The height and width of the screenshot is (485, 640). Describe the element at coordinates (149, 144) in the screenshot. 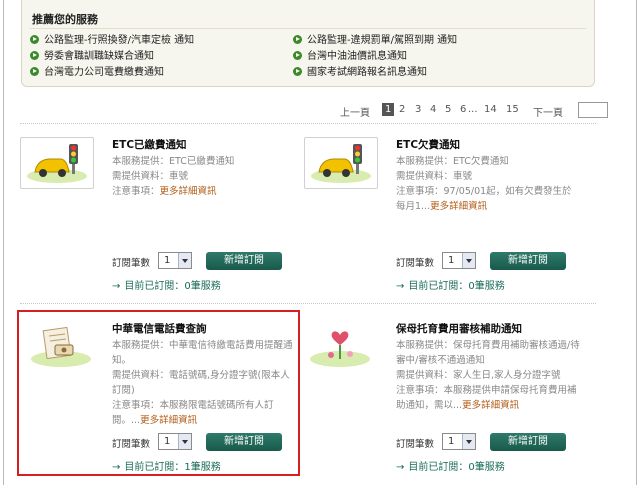

I see `service-title: ETC已繳費通知` at that location.